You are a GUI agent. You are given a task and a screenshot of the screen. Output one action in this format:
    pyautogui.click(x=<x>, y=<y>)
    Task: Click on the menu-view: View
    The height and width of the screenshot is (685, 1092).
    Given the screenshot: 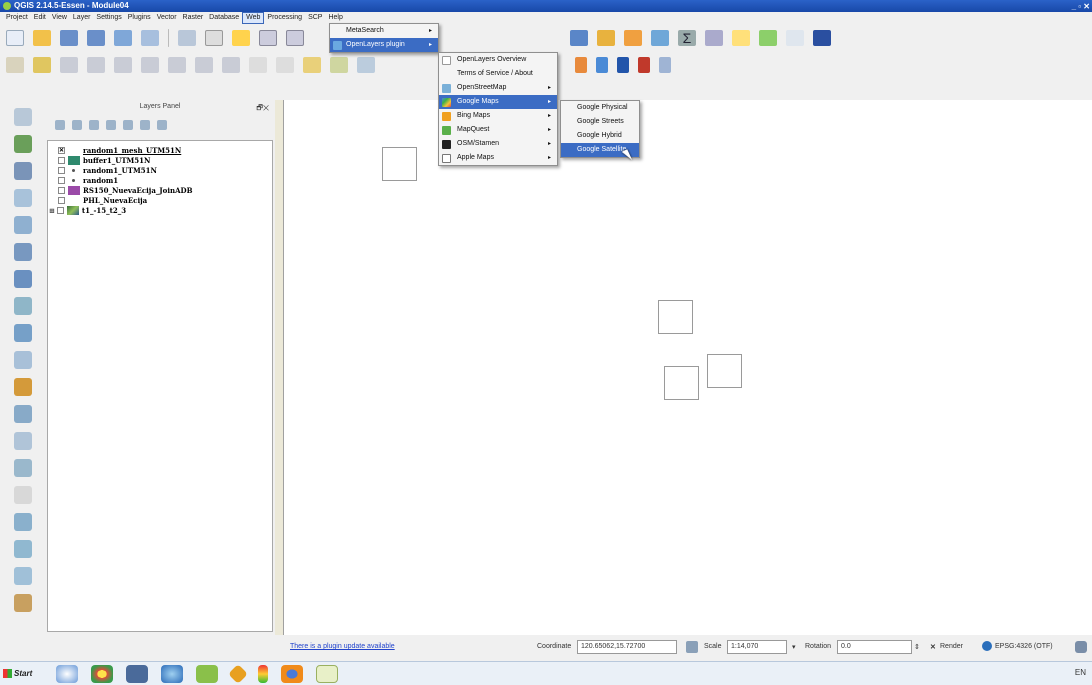 What is the action you would take?
    pyautogui.click(x=59, y=18)
    